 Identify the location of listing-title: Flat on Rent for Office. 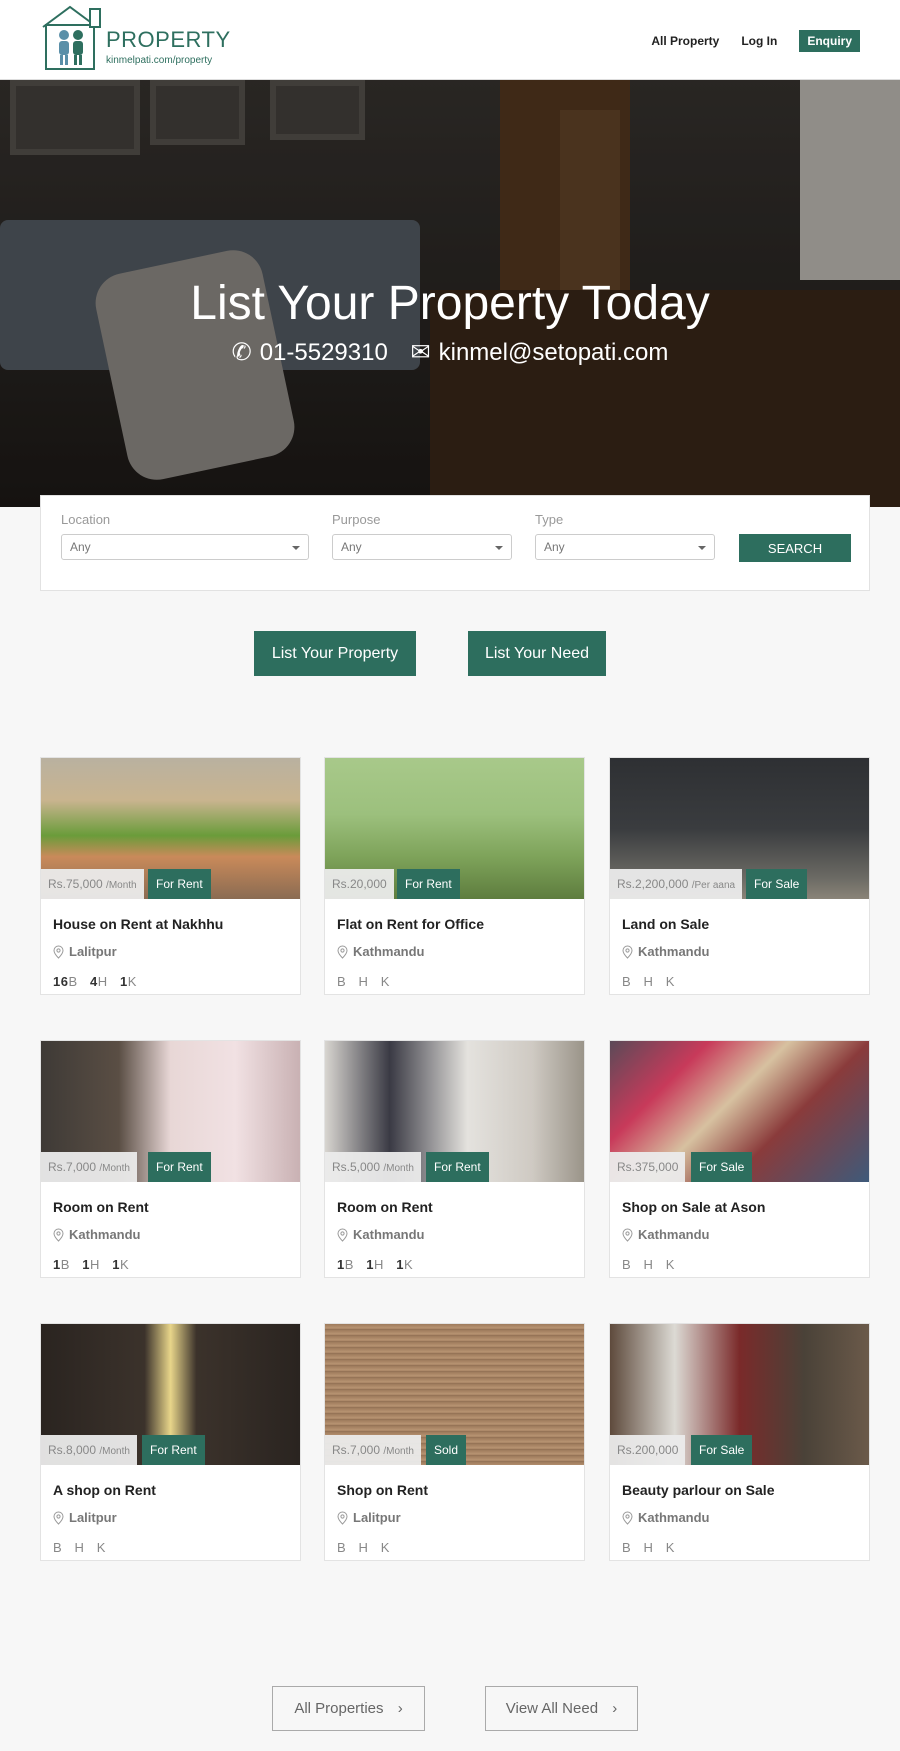
(410, 924).